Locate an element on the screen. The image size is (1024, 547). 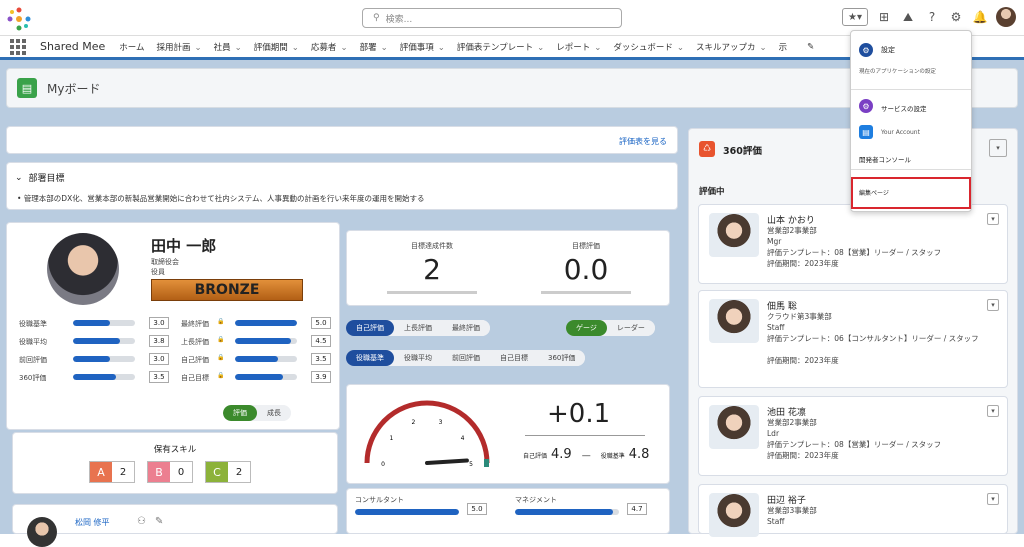
score-value: 3.5 is located at coordinates (159, 377).